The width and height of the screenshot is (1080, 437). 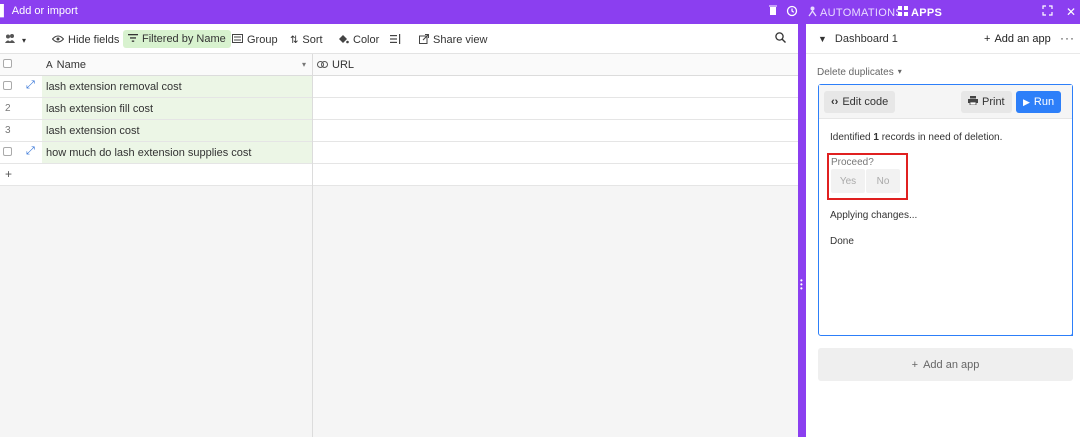 What do you see at coordinates (66, 65) in the screenshot?
I see `column-header-name: A Name` at bounding box center [66, 65].